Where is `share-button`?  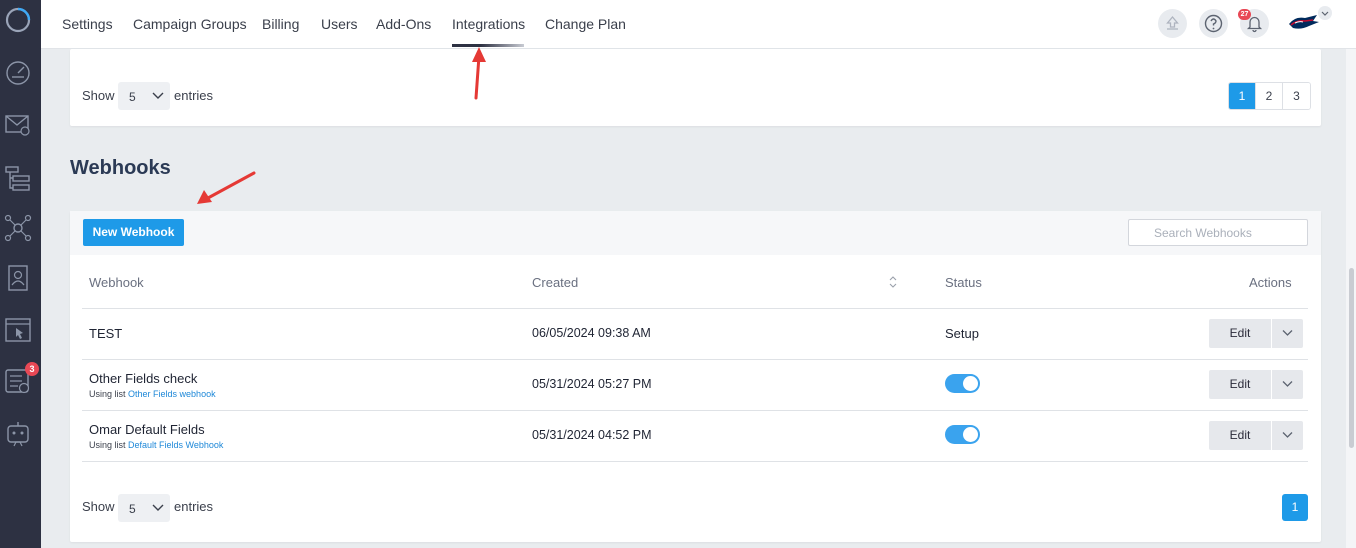
share-button is located at coordinates (1172, 23).